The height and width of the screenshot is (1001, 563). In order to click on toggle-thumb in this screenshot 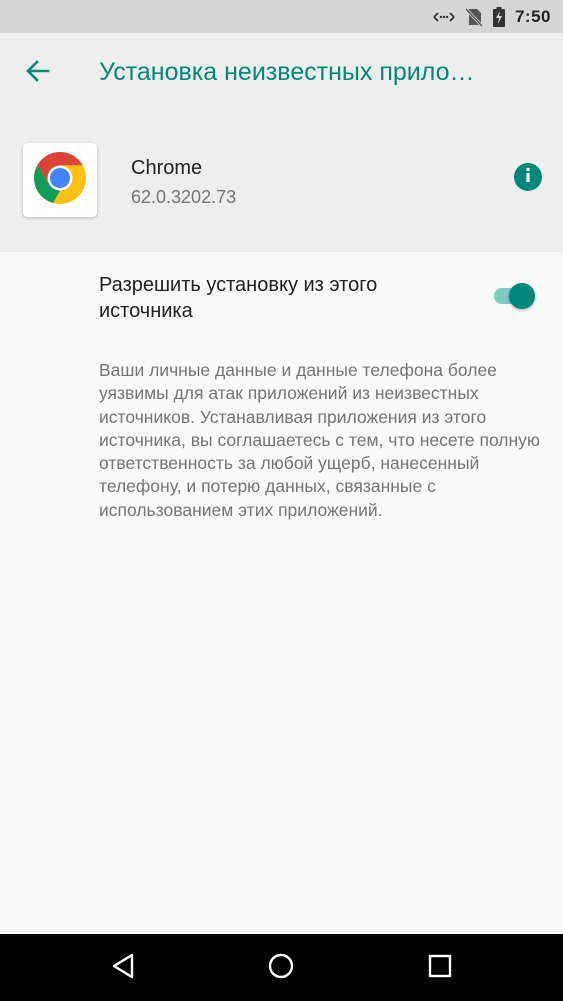, I will do `click(522, 296)`.